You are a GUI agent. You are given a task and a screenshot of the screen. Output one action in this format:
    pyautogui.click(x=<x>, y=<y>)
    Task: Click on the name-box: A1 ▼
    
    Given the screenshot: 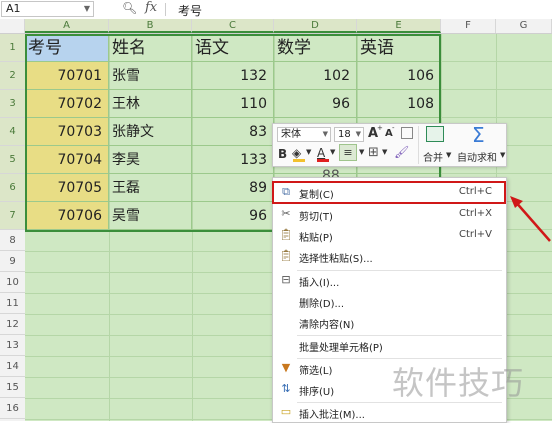 What is the action you would take?
    pyautogui.click(x=47, y=9)
    